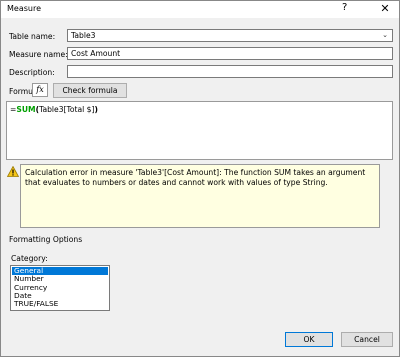  Describe the element at coordinates (96, 109) in the screenshot. I see `formula-close-paren: )` at that location.